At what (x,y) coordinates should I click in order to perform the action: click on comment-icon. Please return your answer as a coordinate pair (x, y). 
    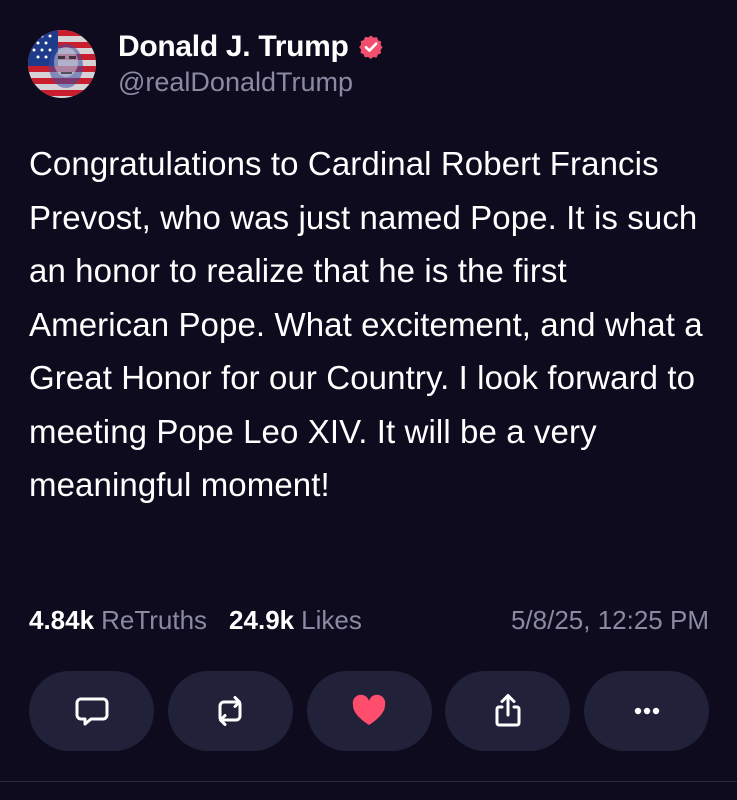
    Looking at the image, I should click on (91, 711).